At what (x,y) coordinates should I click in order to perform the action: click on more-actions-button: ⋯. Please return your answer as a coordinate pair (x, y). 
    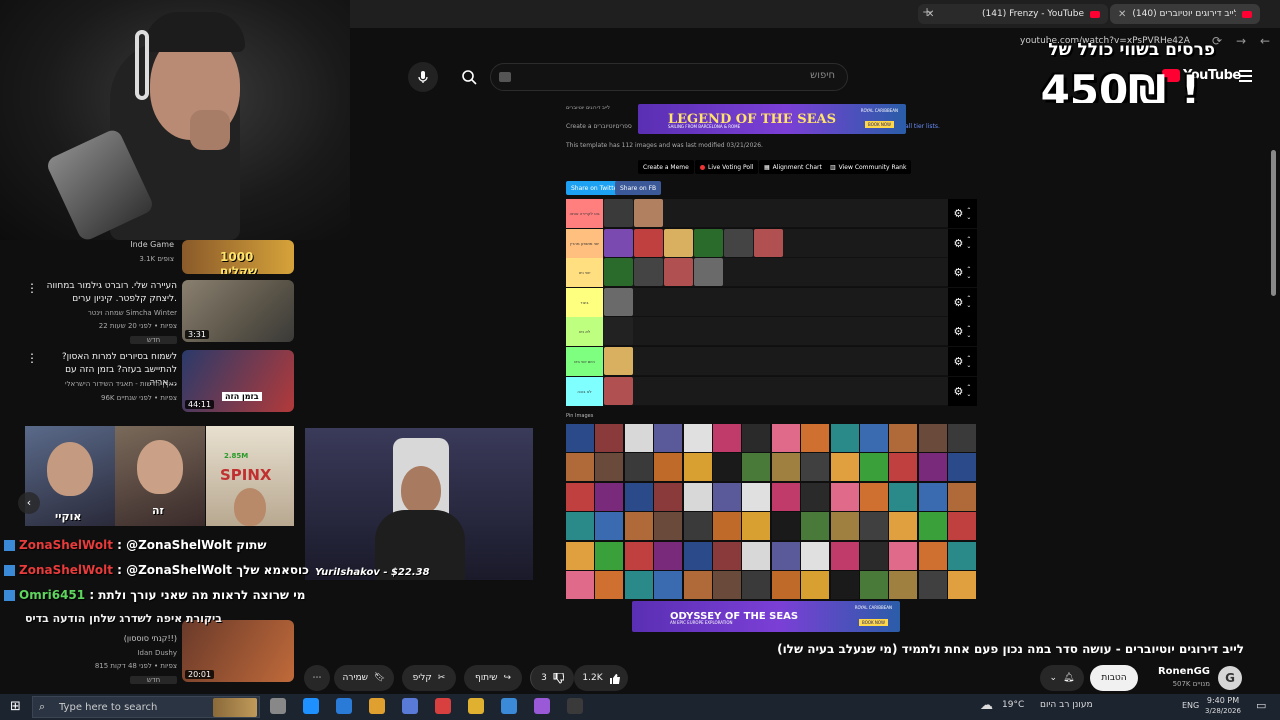
    Looking at the image, I should click on (317, 678).